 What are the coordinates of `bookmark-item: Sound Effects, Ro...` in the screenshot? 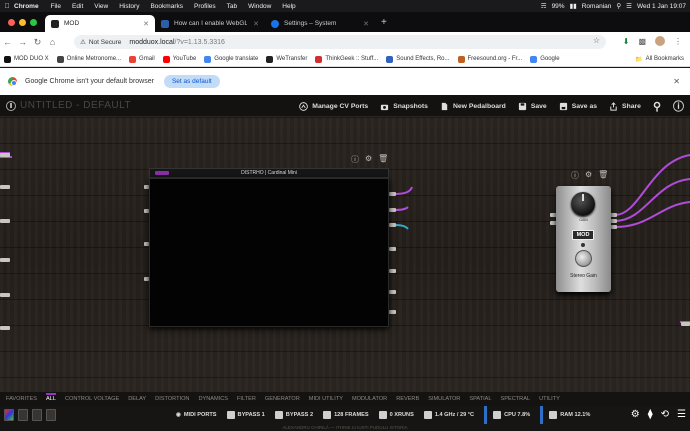 It's located at (418, 59).